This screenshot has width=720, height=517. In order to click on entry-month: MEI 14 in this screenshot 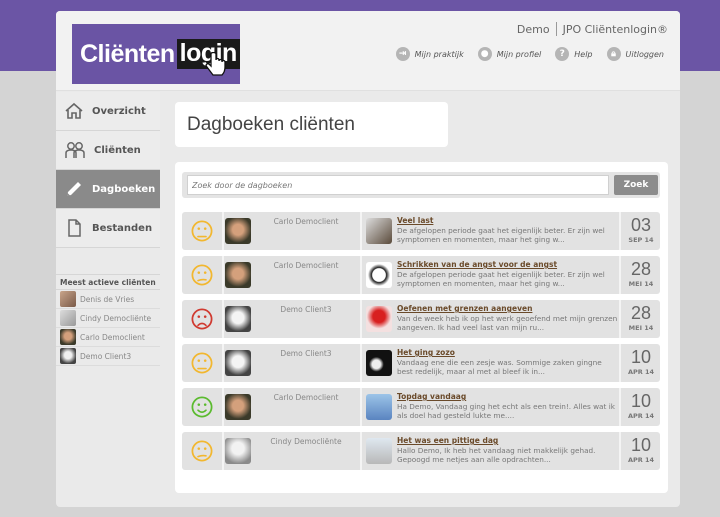, I will do `click(641, 328)`.